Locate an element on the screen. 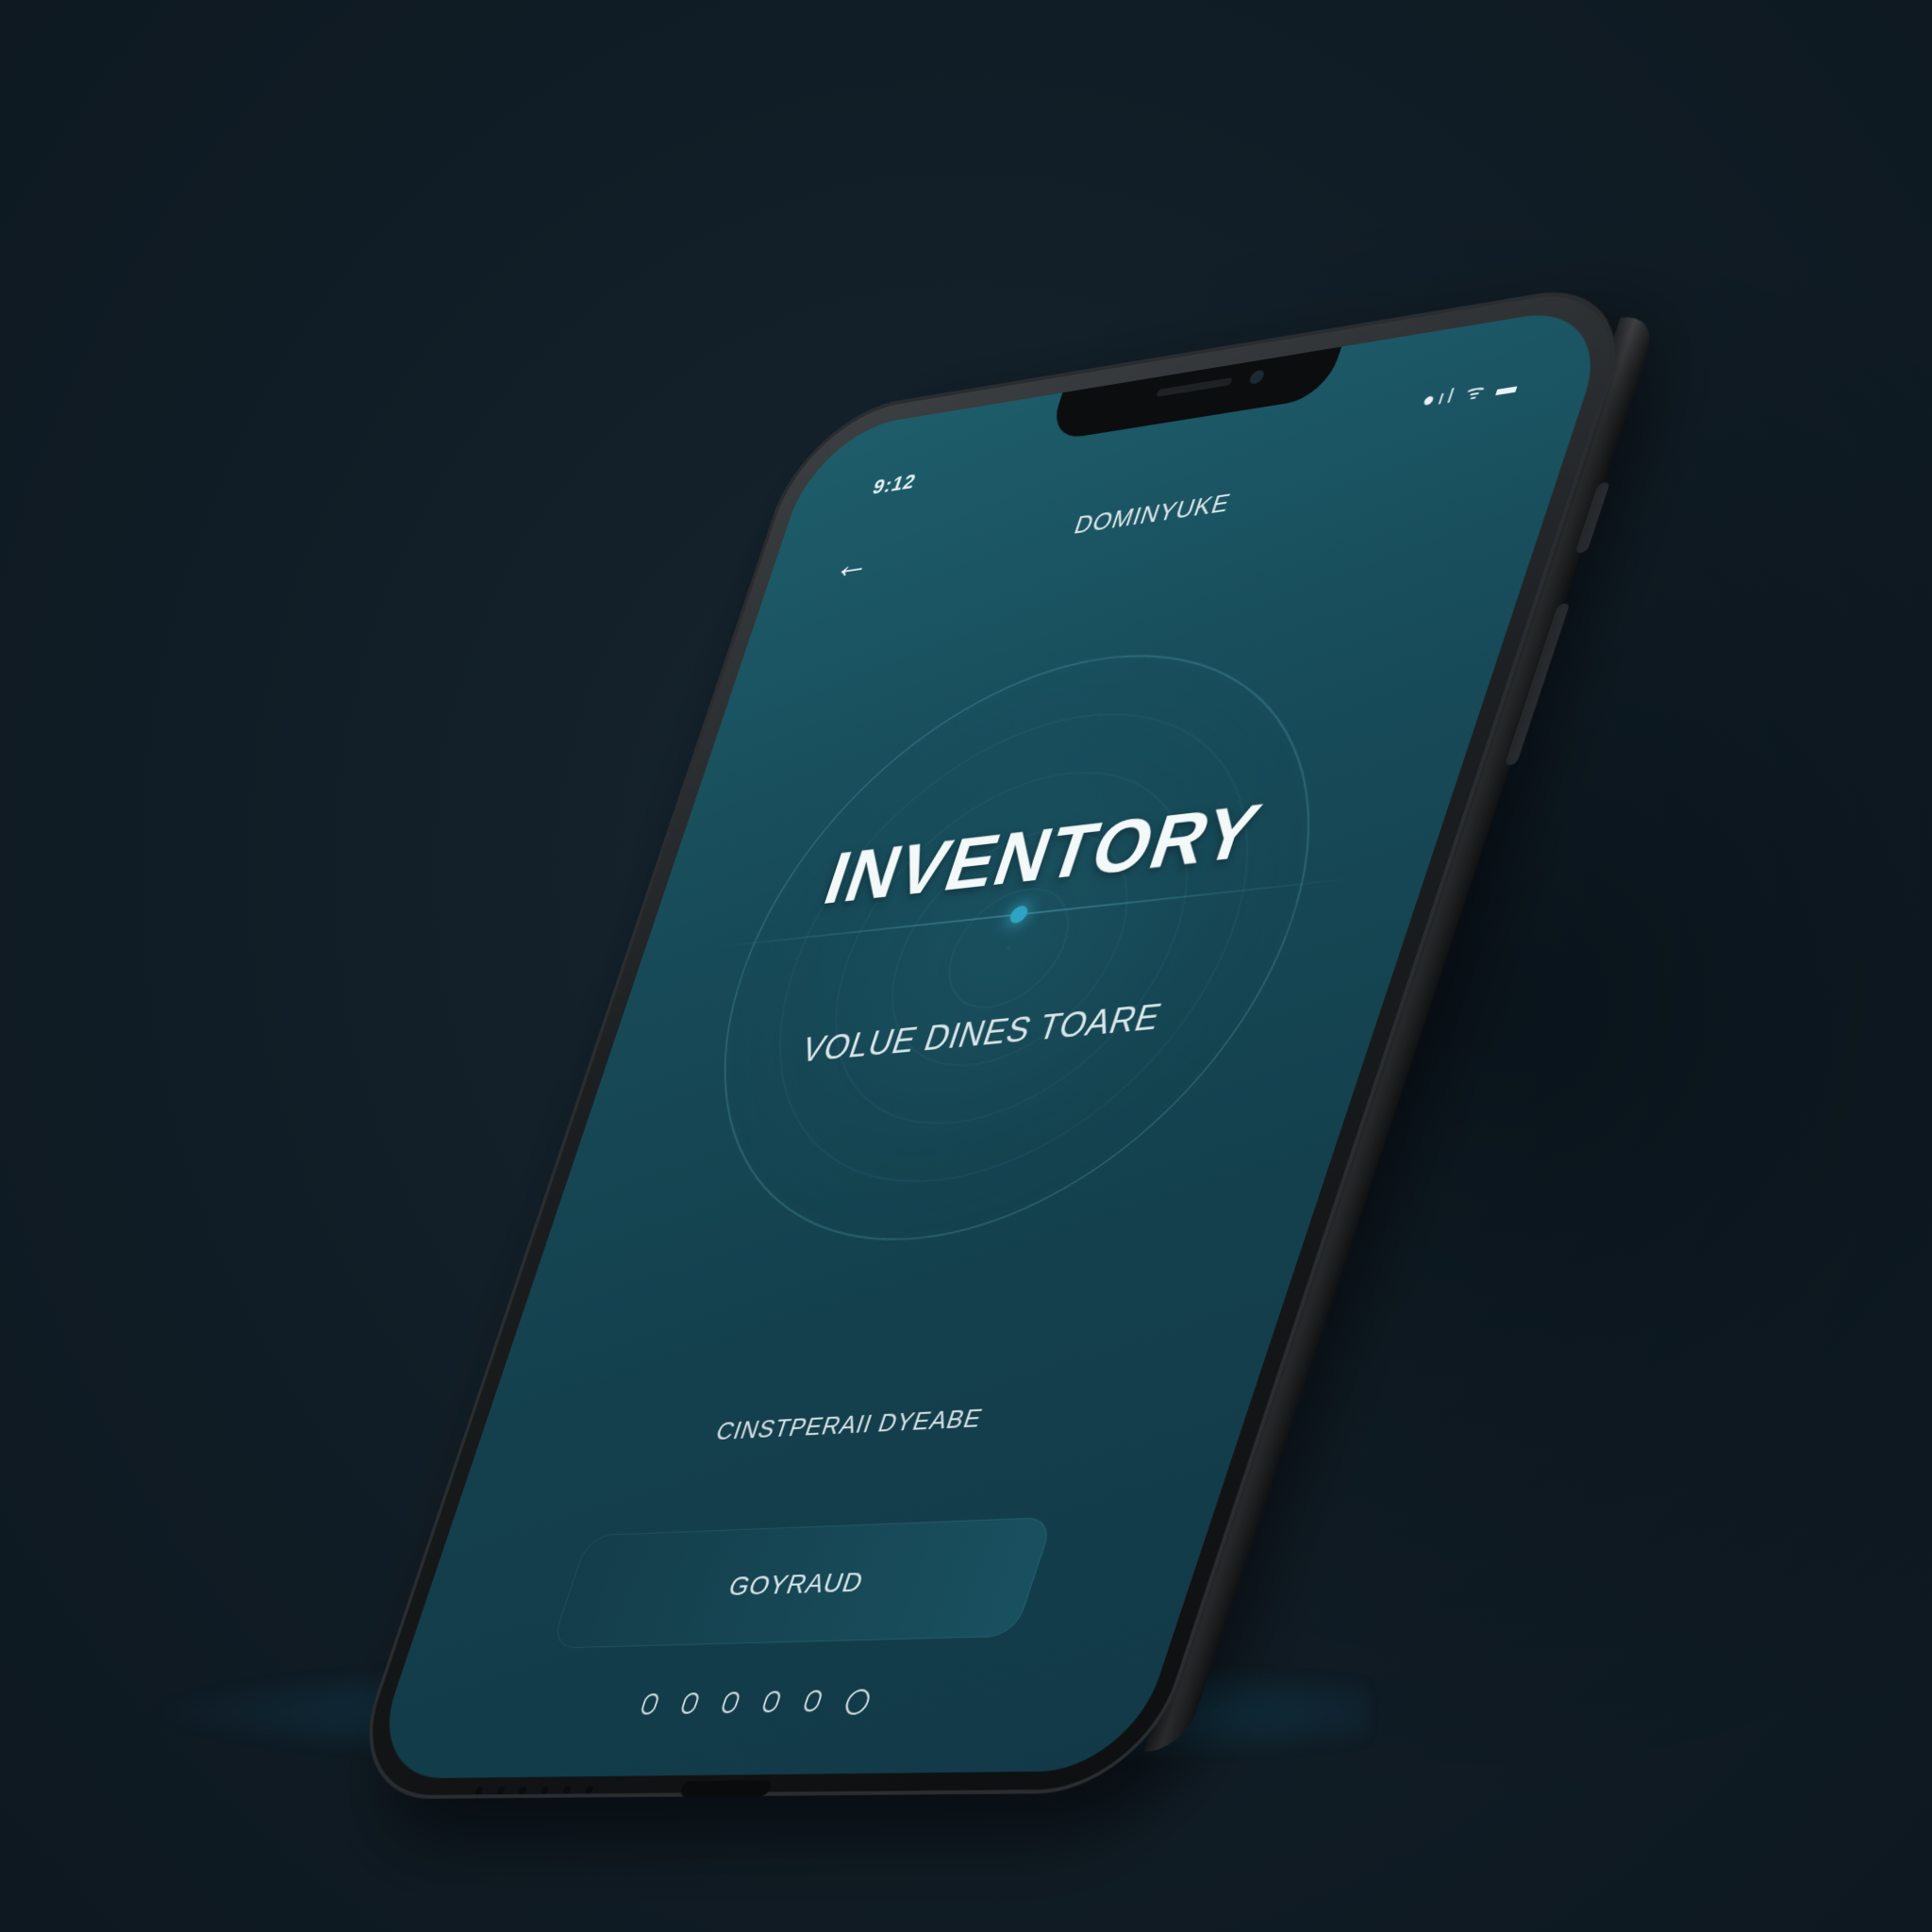 The image size is (1932, 1932). caption-text: CINSTPERAII DYEABE is located at coordinates (850, 1424).